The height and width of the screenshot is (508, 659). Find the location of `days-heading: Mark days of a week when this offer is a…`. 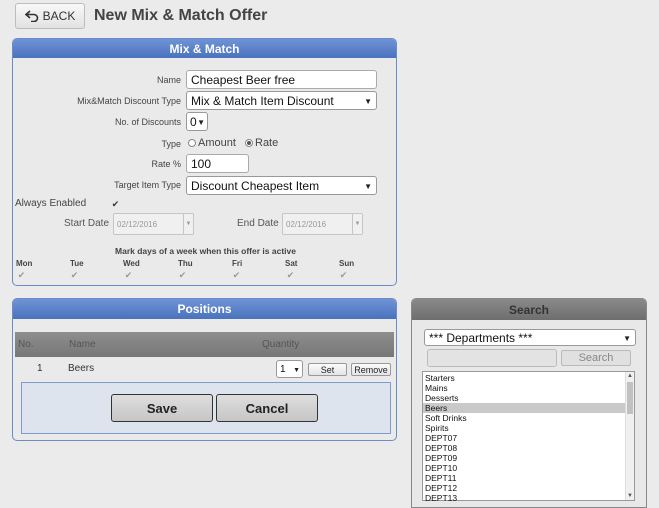

days-heading: Mark days of a week when this offer is a… is located at coordinates (205, 251).